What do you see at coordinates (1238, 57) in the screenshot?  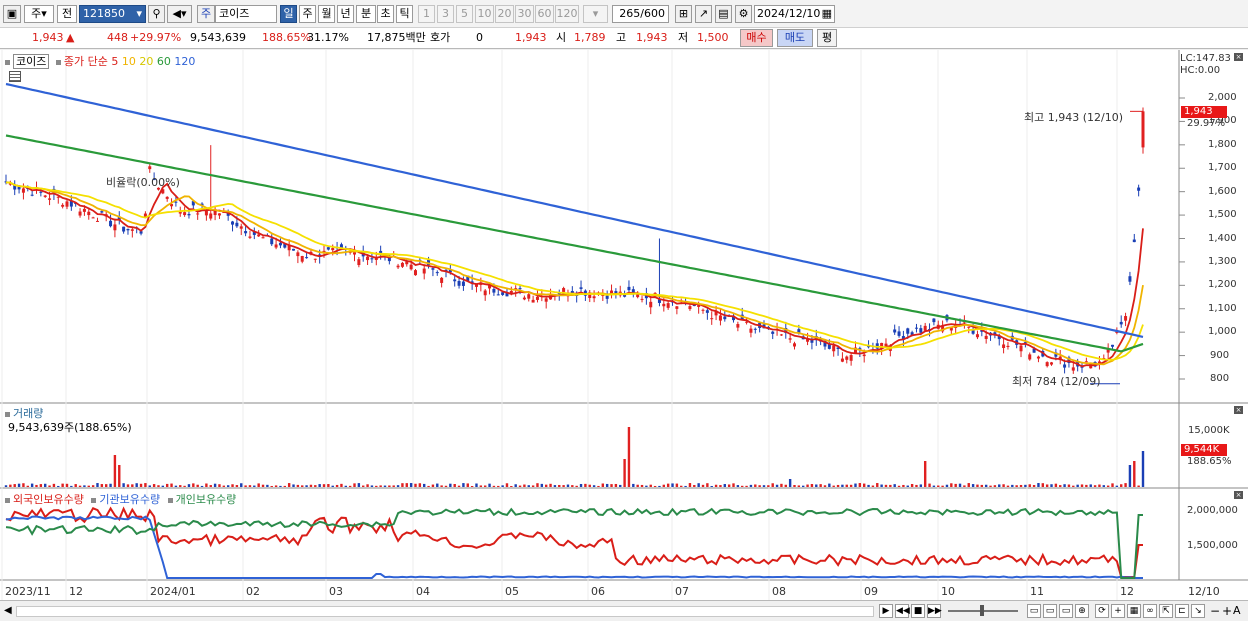 I see `price-pane-close-icon: ×` at bounding box center [1238, 57].